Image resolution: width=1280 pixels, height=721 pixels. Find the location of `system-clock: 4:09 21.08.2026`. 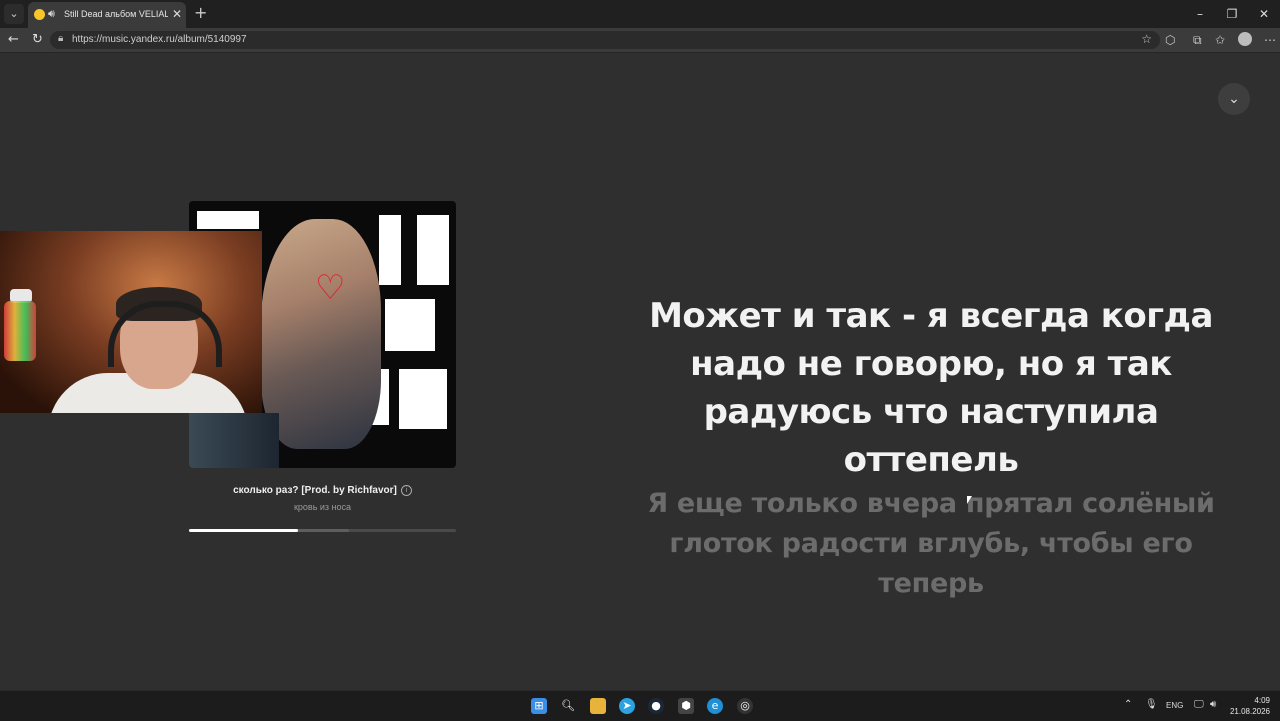

system-clock: 4:09 21.08.2026 is located at coordinates (1250, 706).